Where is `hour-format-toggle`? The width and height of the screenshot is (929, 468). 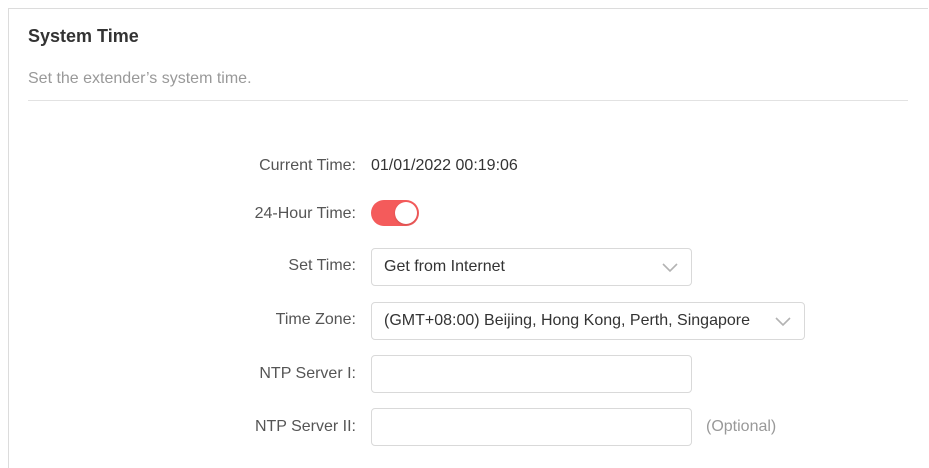
hour-format-toggle is located at coordinates (395, 213).